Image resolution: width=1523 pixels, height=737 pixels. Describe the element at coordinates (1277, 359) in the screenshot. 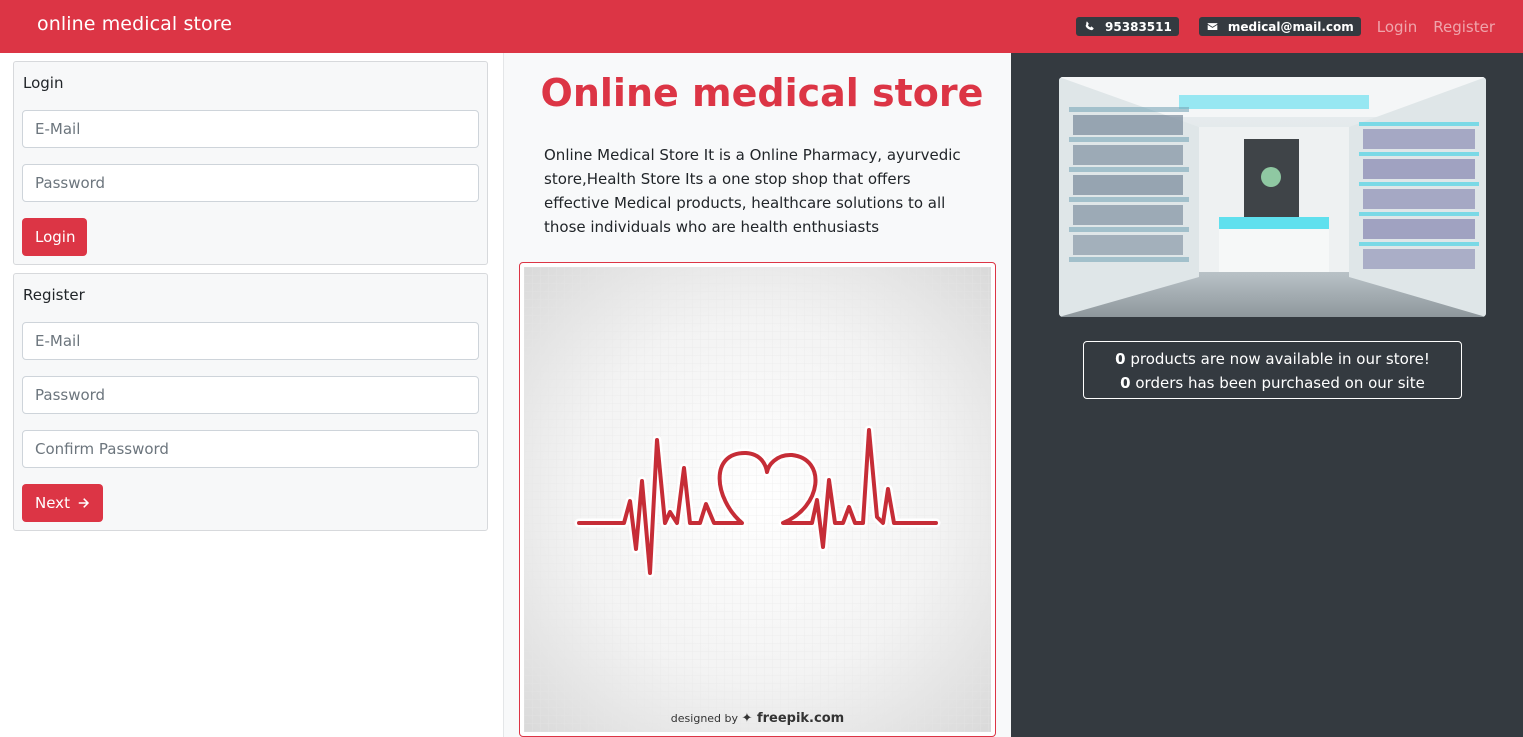

I see `products-text: products are now available in our store!` at that location.